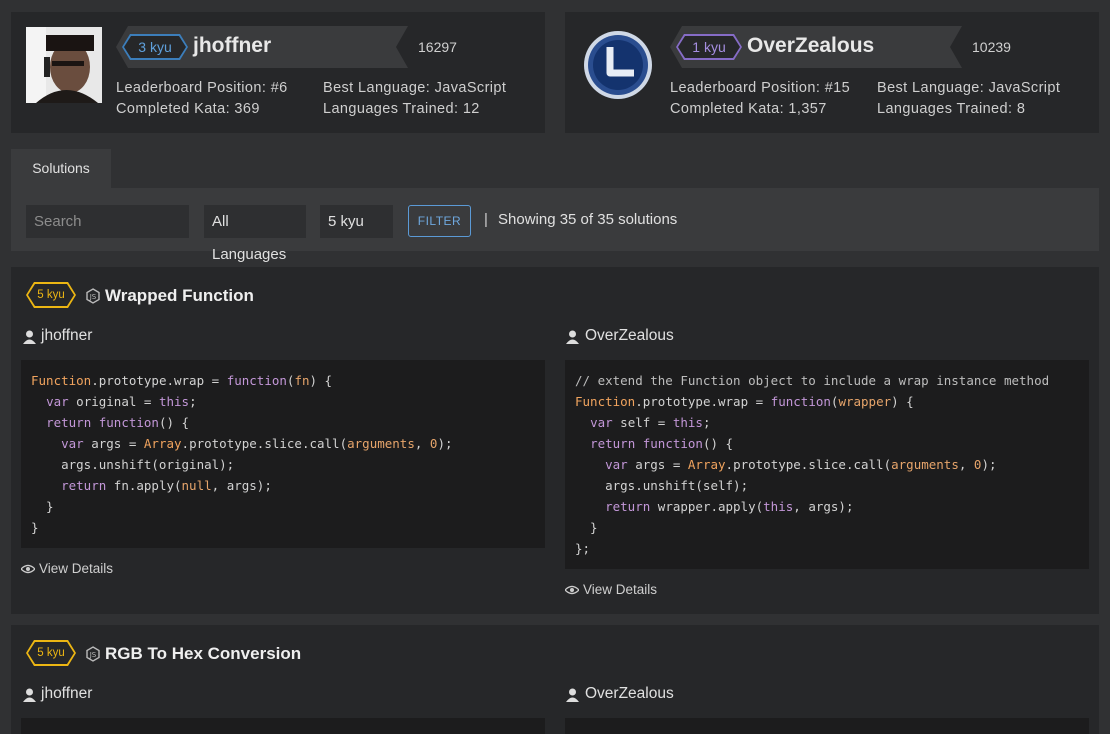  I want to click on rank-badge-3kyu: 3 kyu, so click(155, 47).